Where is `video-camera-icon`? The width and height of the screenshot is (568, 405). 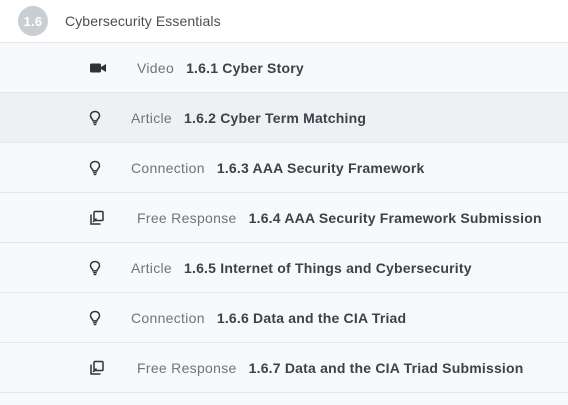 video-camera-icon is located at coordinates (100, 68).